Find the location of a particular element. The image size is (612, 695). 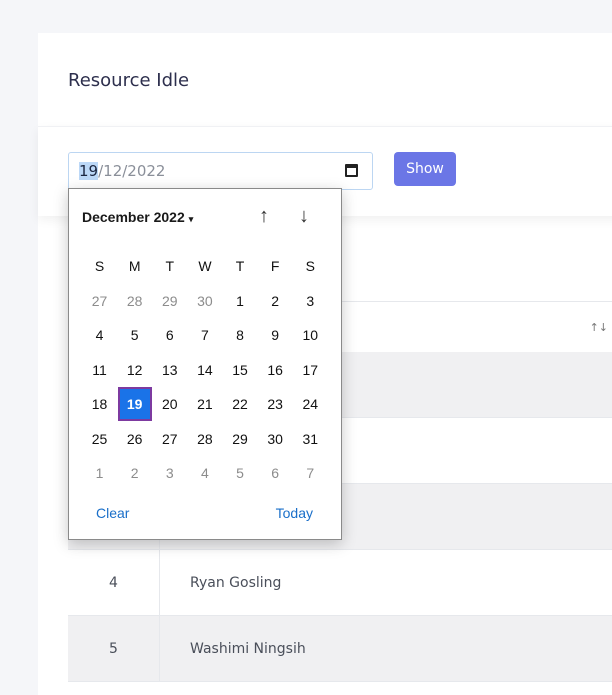

calendar-day: 21 is located at coordinates (204, 404).